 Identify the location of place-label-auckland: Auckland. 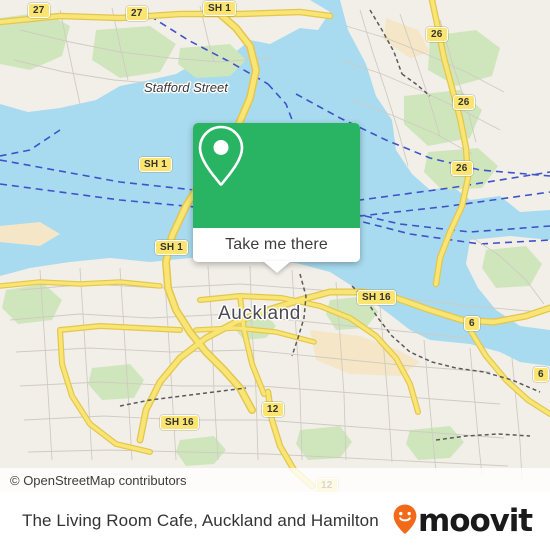
(259, 313).